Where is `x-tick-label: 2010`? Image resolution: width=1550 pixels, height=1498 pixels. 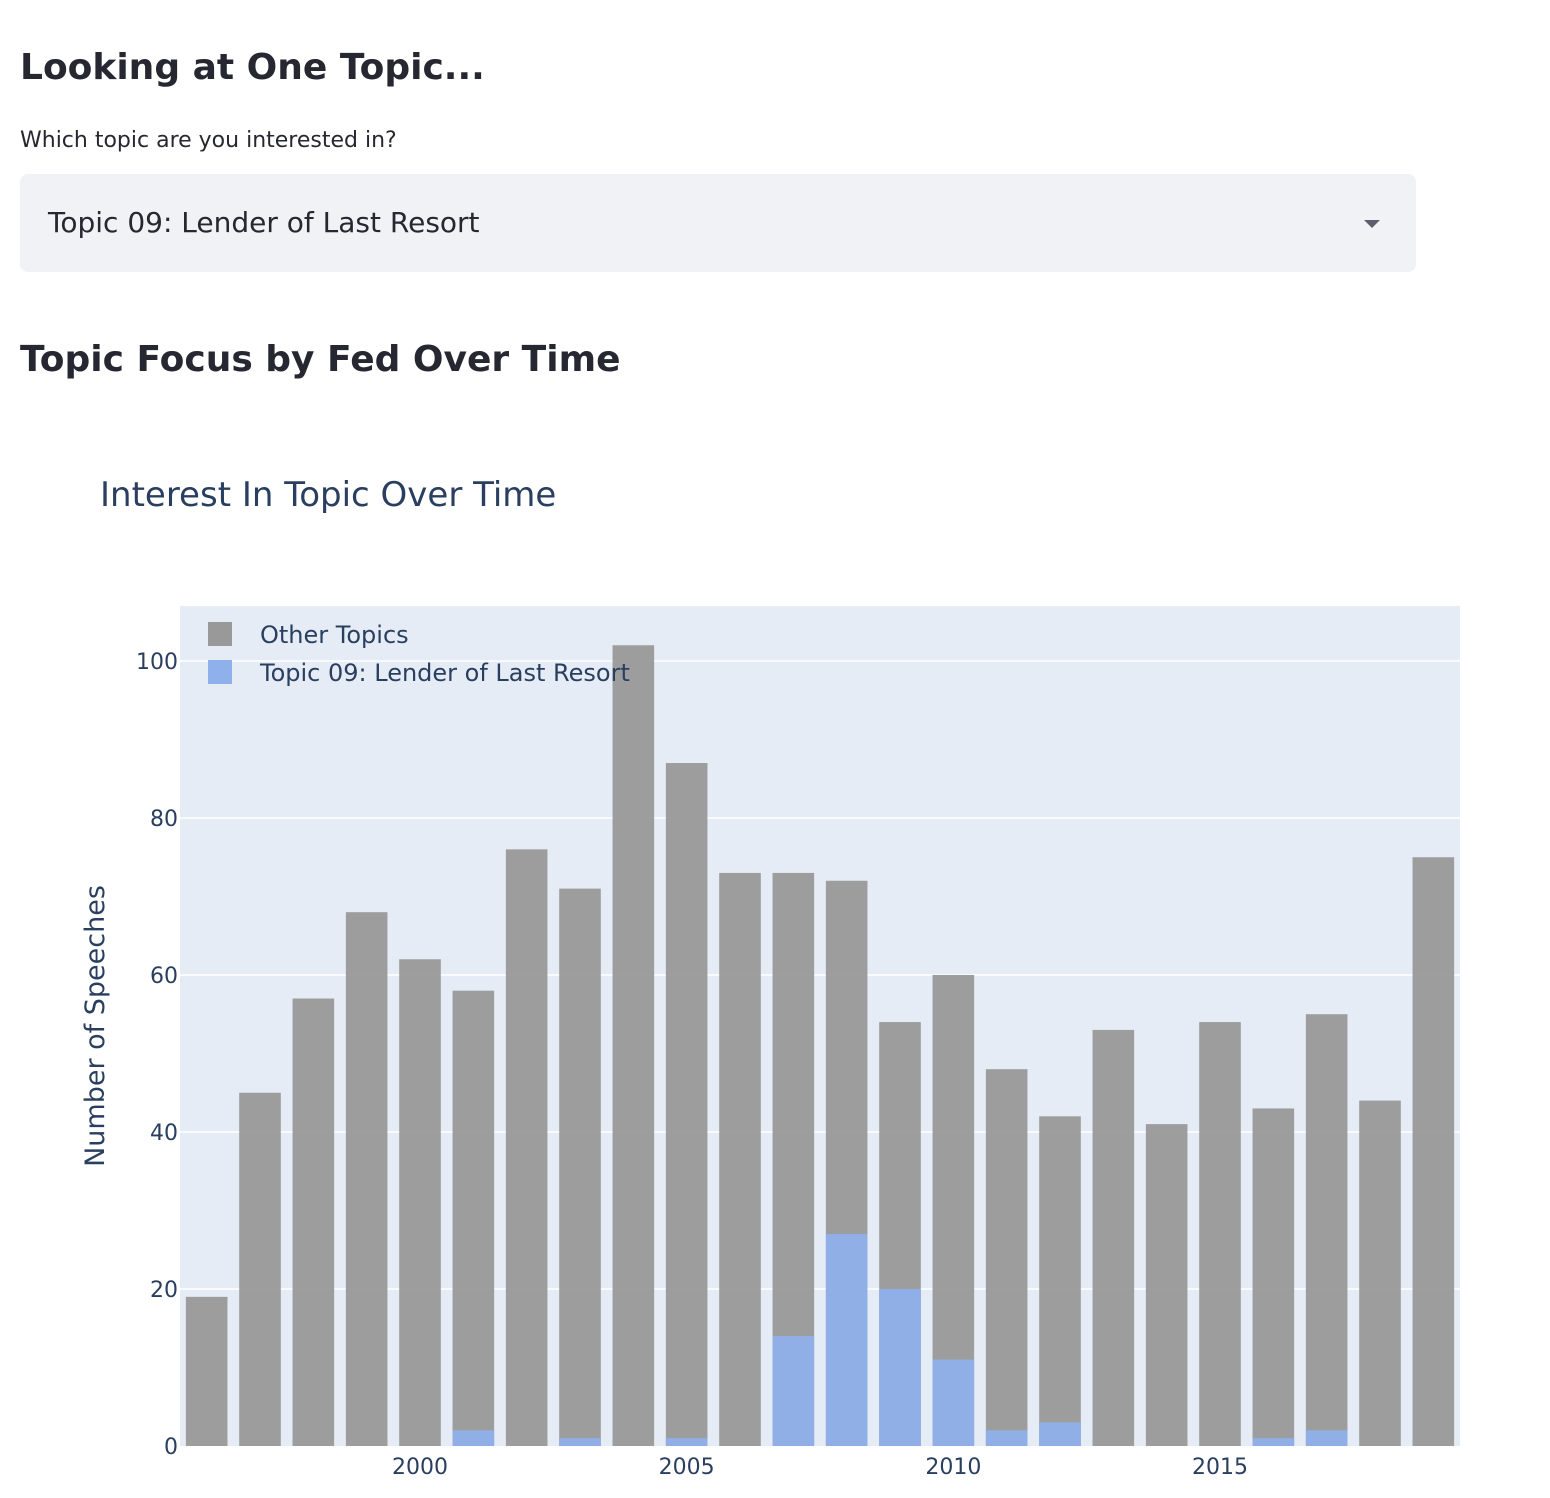
x-tick-label: 2010 is located at coordinates (953, 1467).